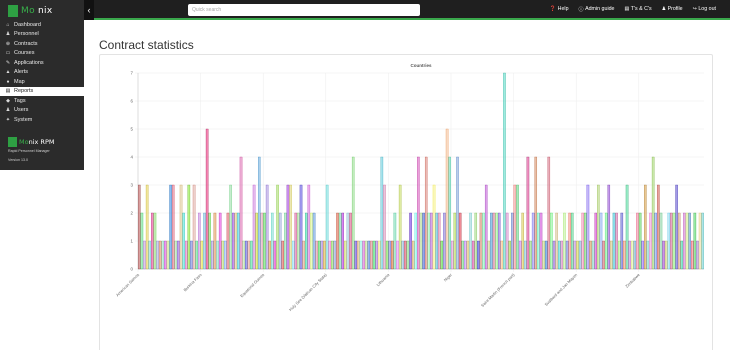 The height and width of the screenshot is (350, 730). What do you see at coordinates (42, 120) in the screenshot?
I see `sidebar-item-system: ✦ System` at bounding box center [42, 120].